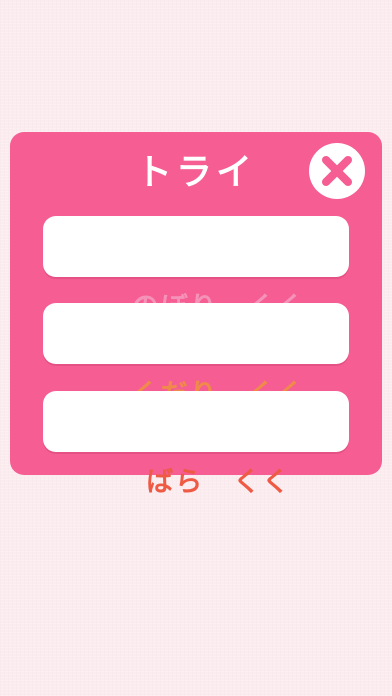 The width and height of the screenshot is (392, 696). What do you see at coordinates (219, 482) in the screenshot?
I see `bara-kuku-label: ばら くく` at bounding box center [219, 482].